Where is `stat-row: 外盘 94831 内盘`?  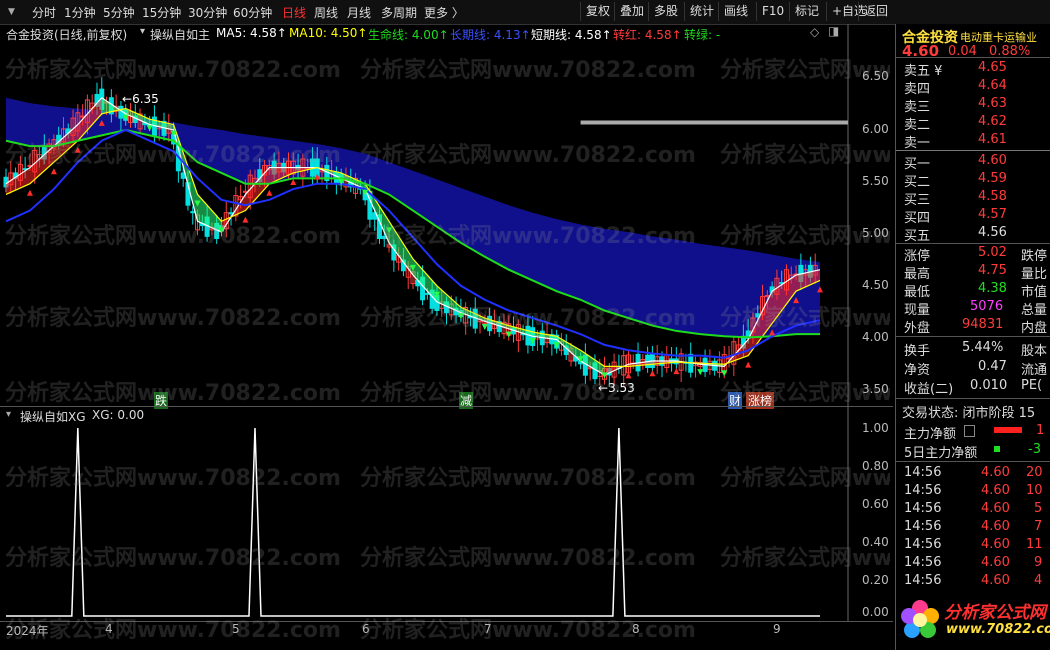
stat-row: 外盘 94831 内盘 is located at coordinates (976, 326).